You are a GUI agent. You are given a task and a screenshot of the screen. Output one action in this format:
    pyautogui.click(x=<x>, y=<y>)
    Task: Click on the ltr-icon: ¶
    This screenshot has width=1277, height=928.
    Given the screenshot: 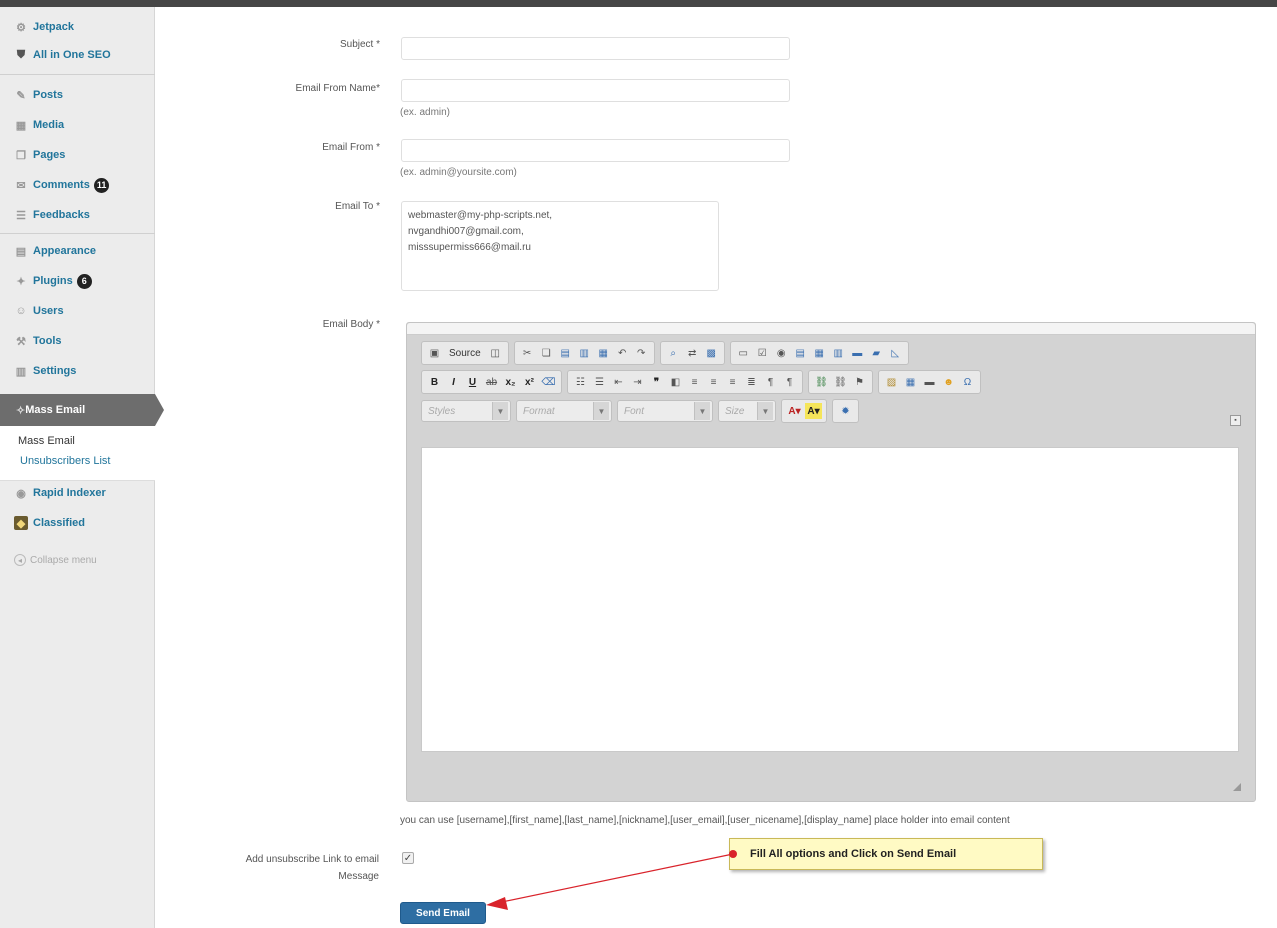 What is the action you would take?
    pyautogui.click(x=770, y=382)
    